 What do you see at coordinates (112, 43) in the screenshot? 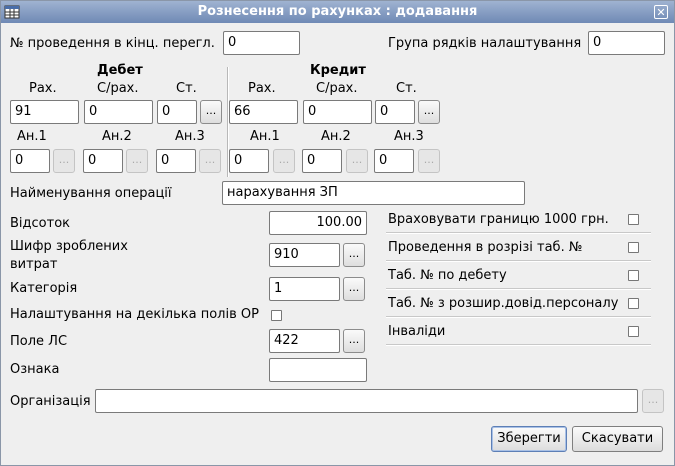
I see `posting-number-label: № проведення в кінц. перегл.` at bounding box center [112, 43].